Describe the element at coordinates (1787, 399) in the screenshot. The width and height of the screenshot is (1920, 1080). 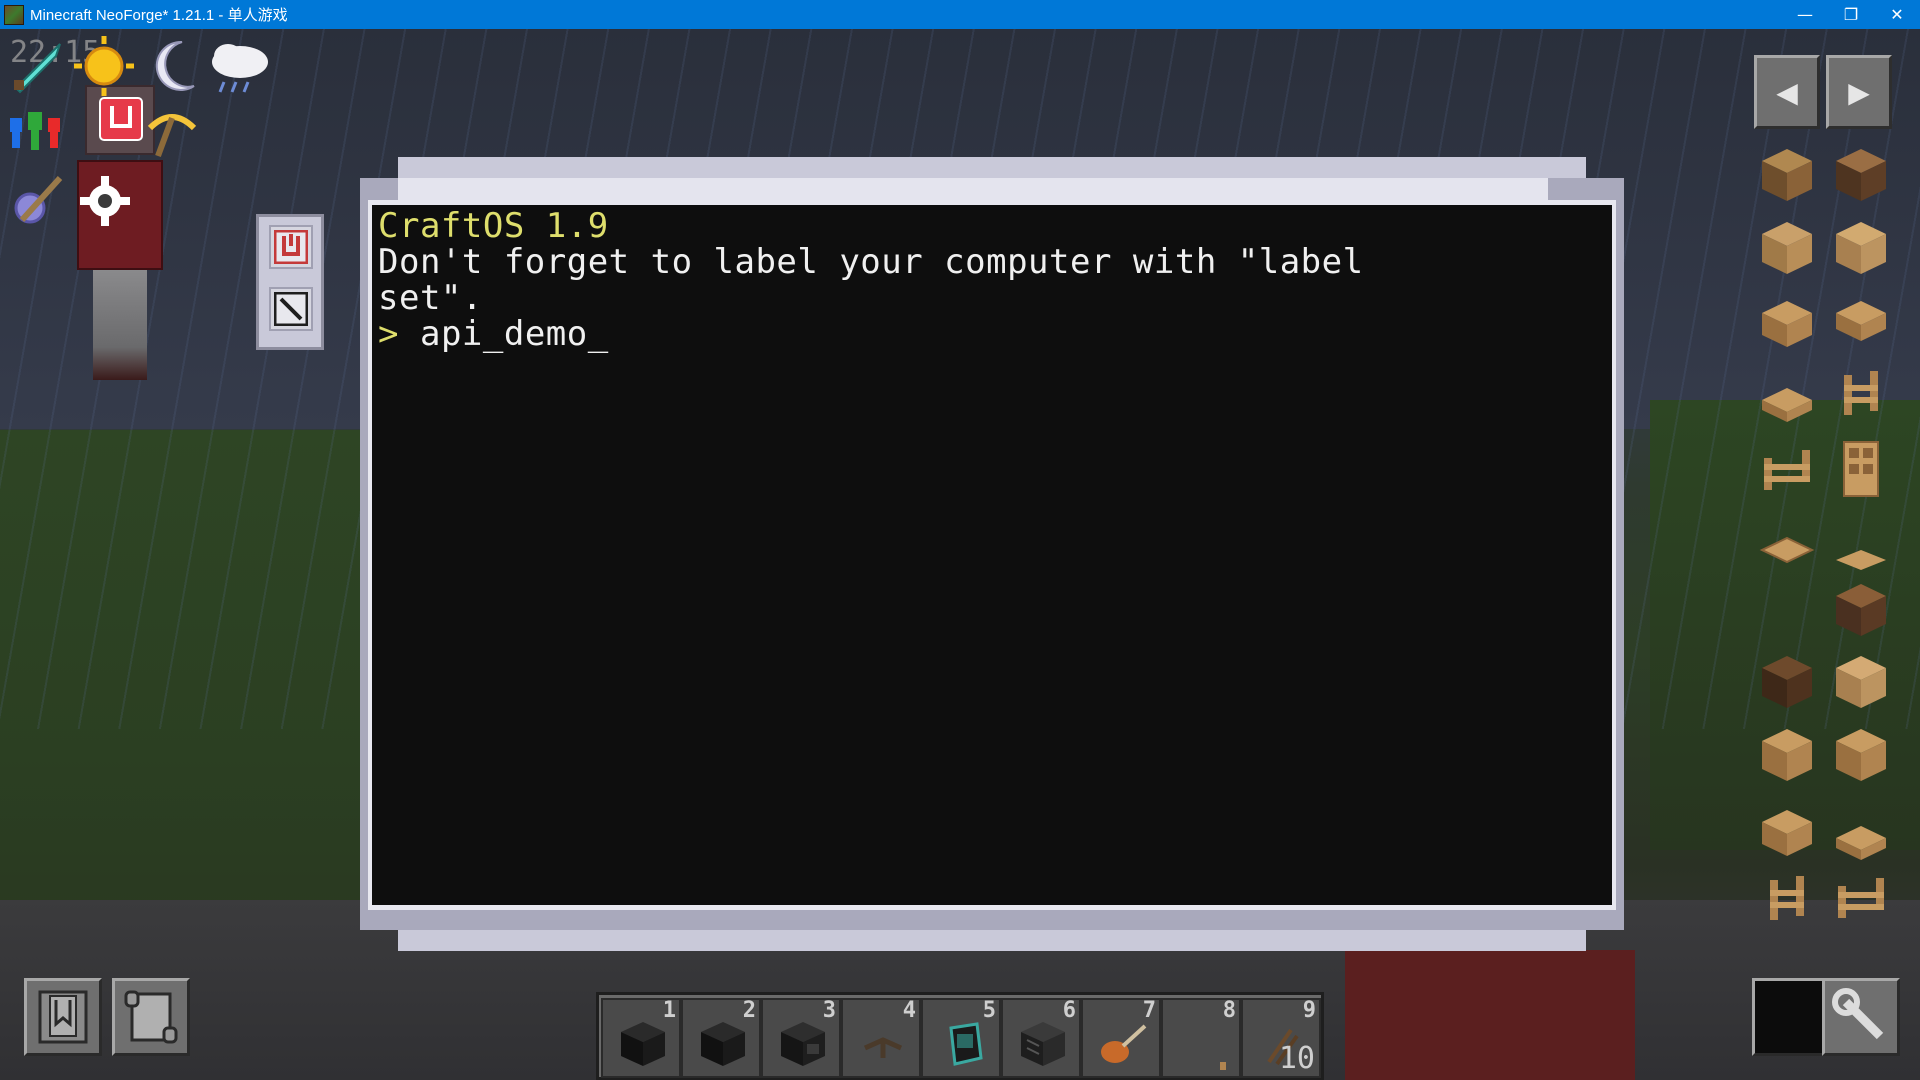
I see `oak-slab-item` at that location.